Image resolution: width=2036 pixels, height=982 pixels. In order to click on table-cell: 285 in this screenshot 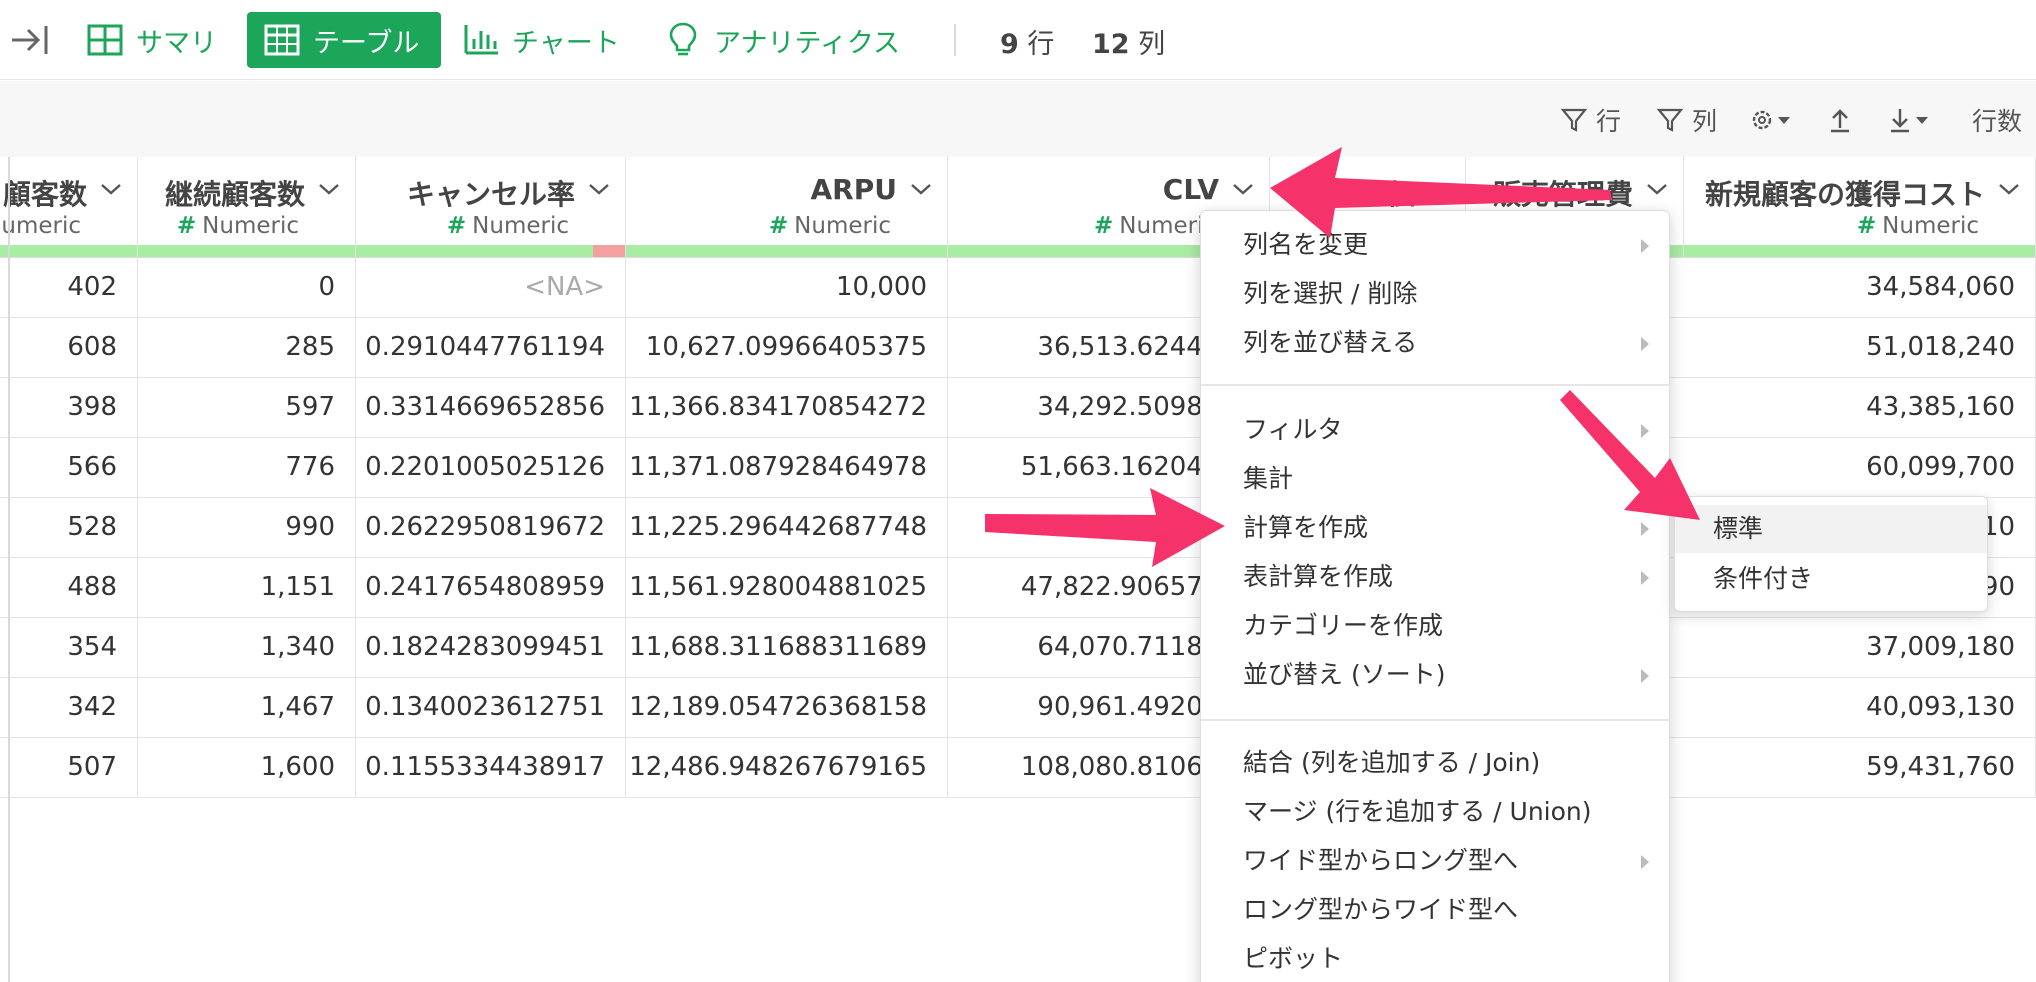, I will do `click(247, 348)`.